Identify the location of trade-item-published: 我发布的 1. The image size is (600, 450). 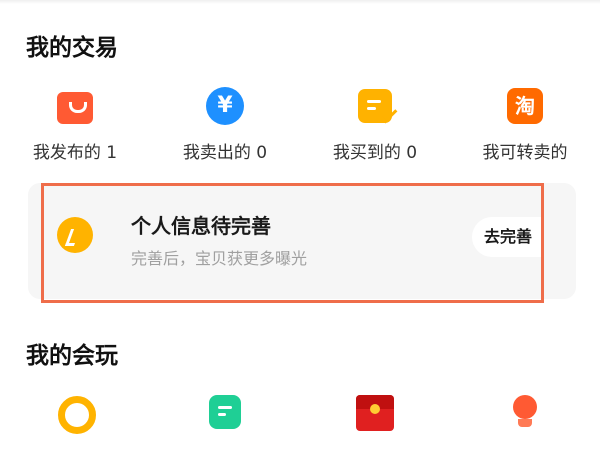
(75, 124).